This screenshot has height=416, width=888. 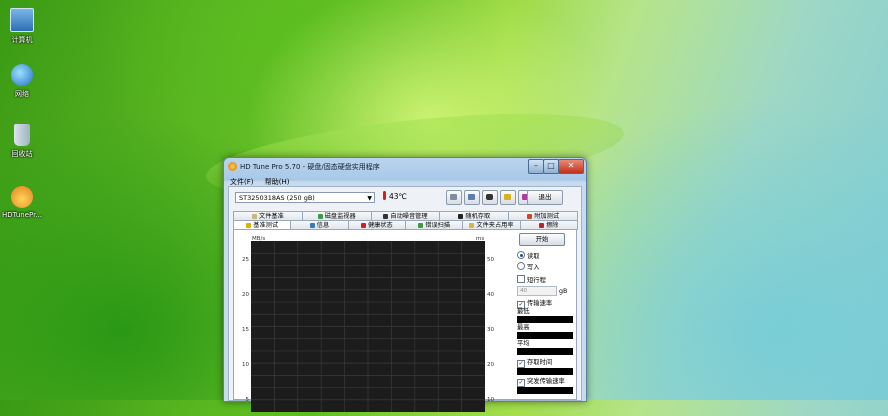 What do you see at coordinates (25, 81) in the screenshot?
I see `desktop-icon-network: 网络` at bounding box center [25, 81].